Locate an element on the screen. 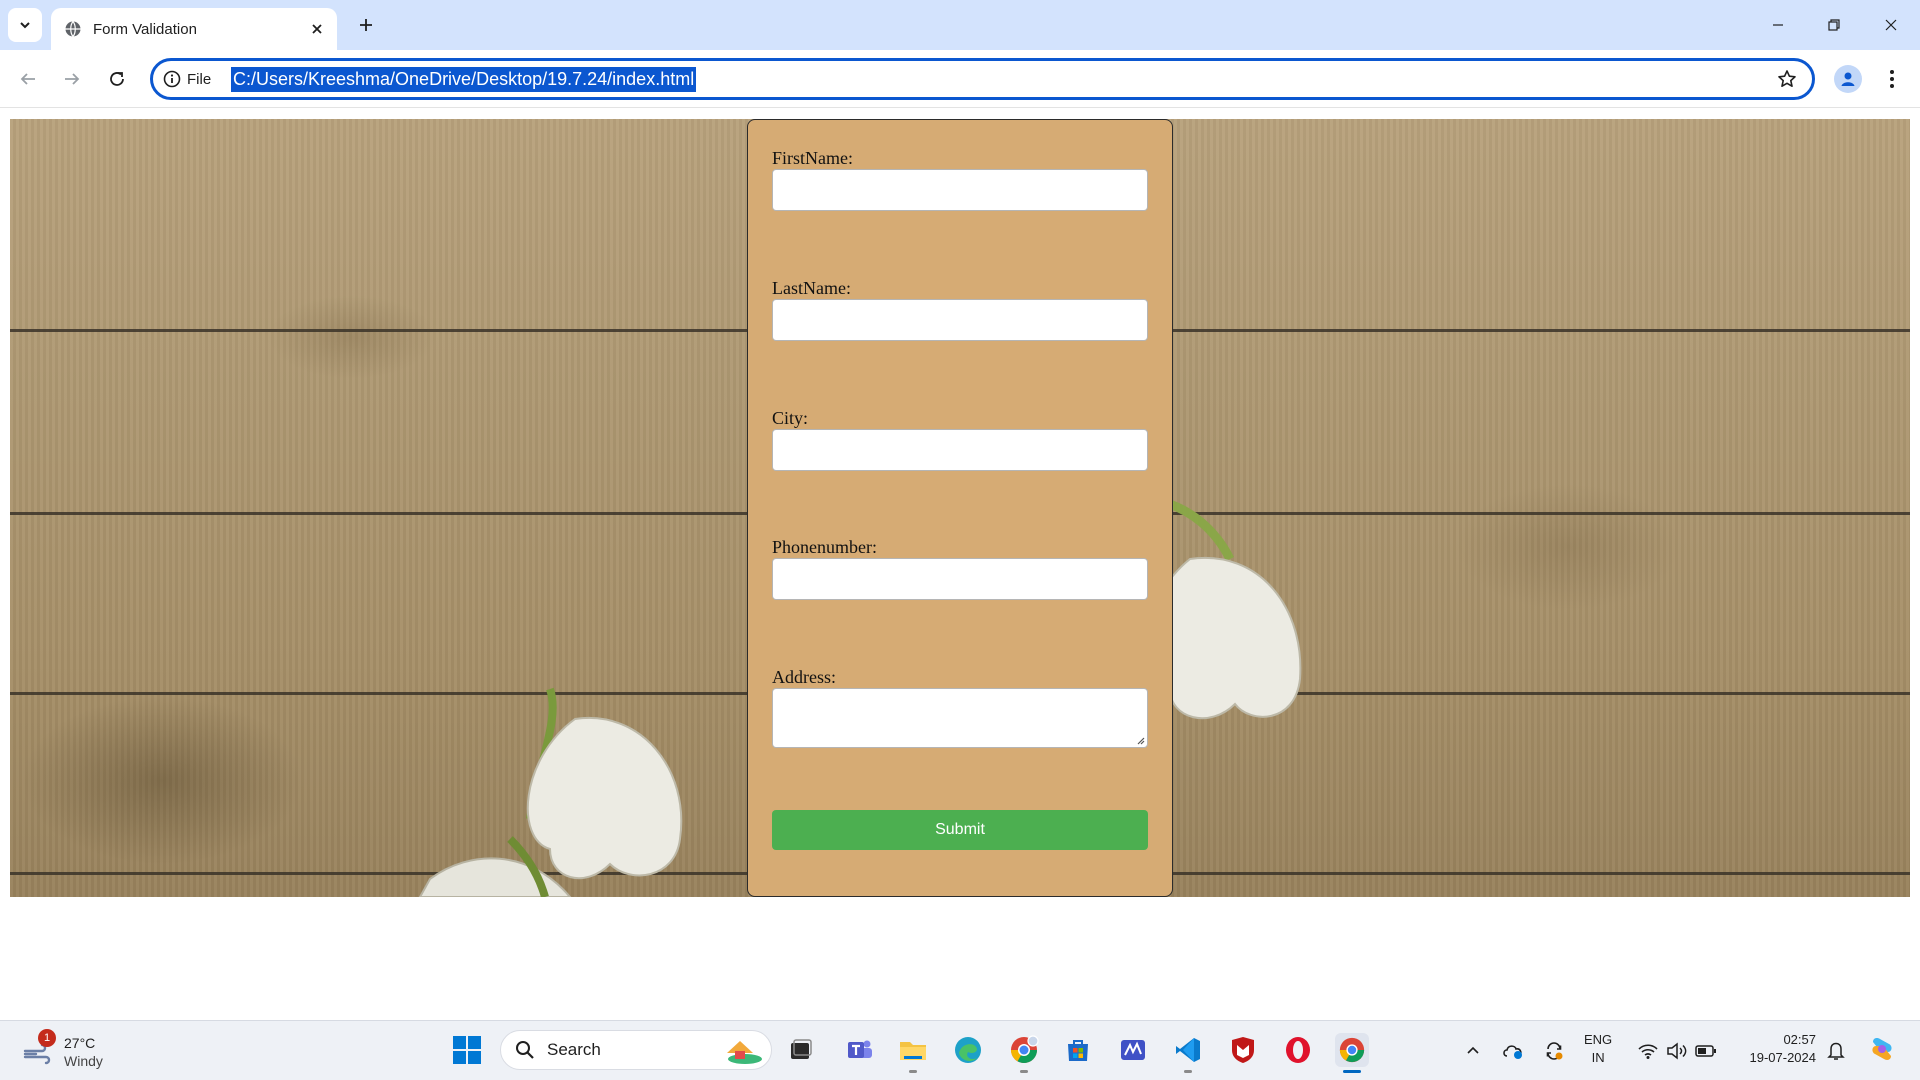  minimize-button is located at coordinates (1778, 25).